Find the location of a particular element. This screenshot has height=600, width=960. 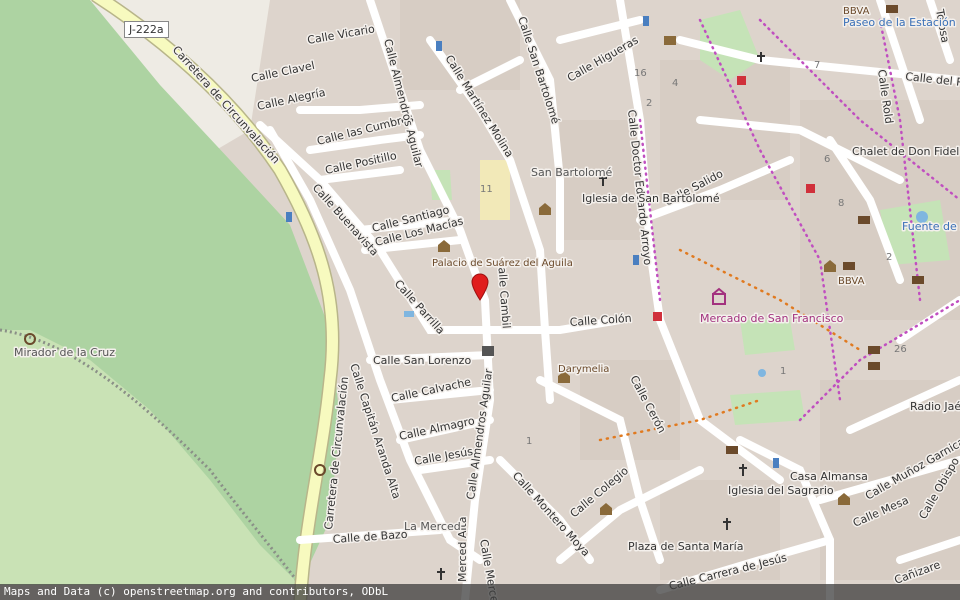

house-number: 4 is located at coordinates (675, 83).